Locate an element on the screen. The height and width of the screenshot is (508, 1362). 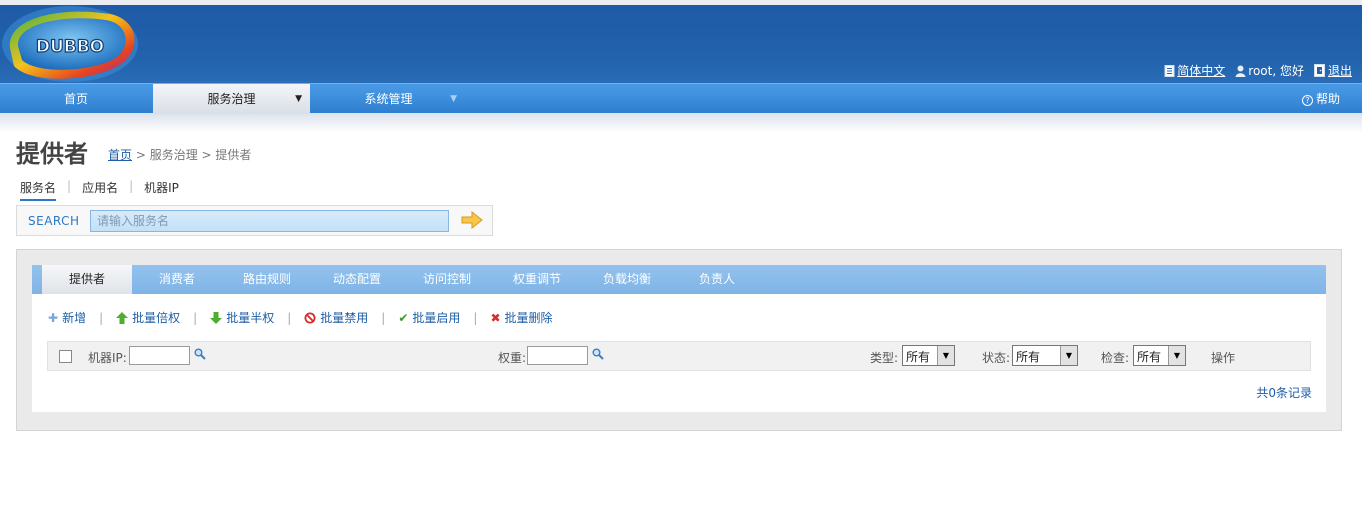
search-label: SEARCH is located at coordinates (54, 221).